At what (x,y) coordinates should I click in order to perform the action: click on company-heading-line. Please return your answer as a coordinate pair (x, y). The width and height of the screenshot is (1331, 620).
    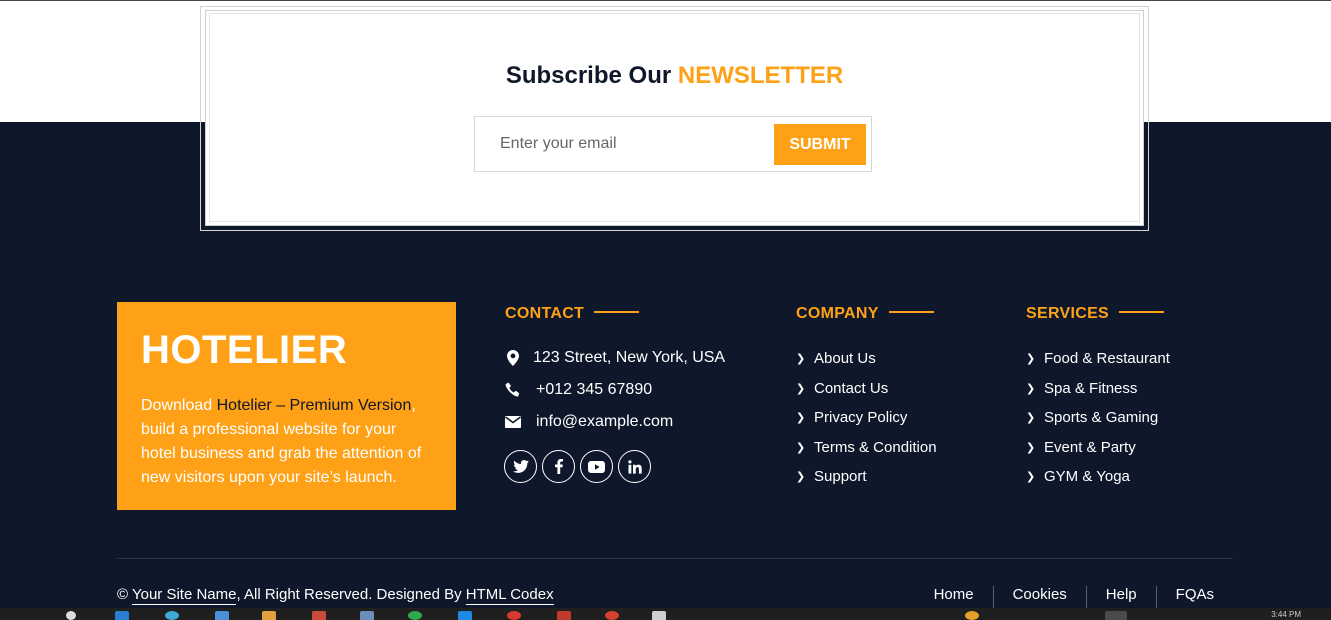
    Looking at the image, I should click on (911, 311).